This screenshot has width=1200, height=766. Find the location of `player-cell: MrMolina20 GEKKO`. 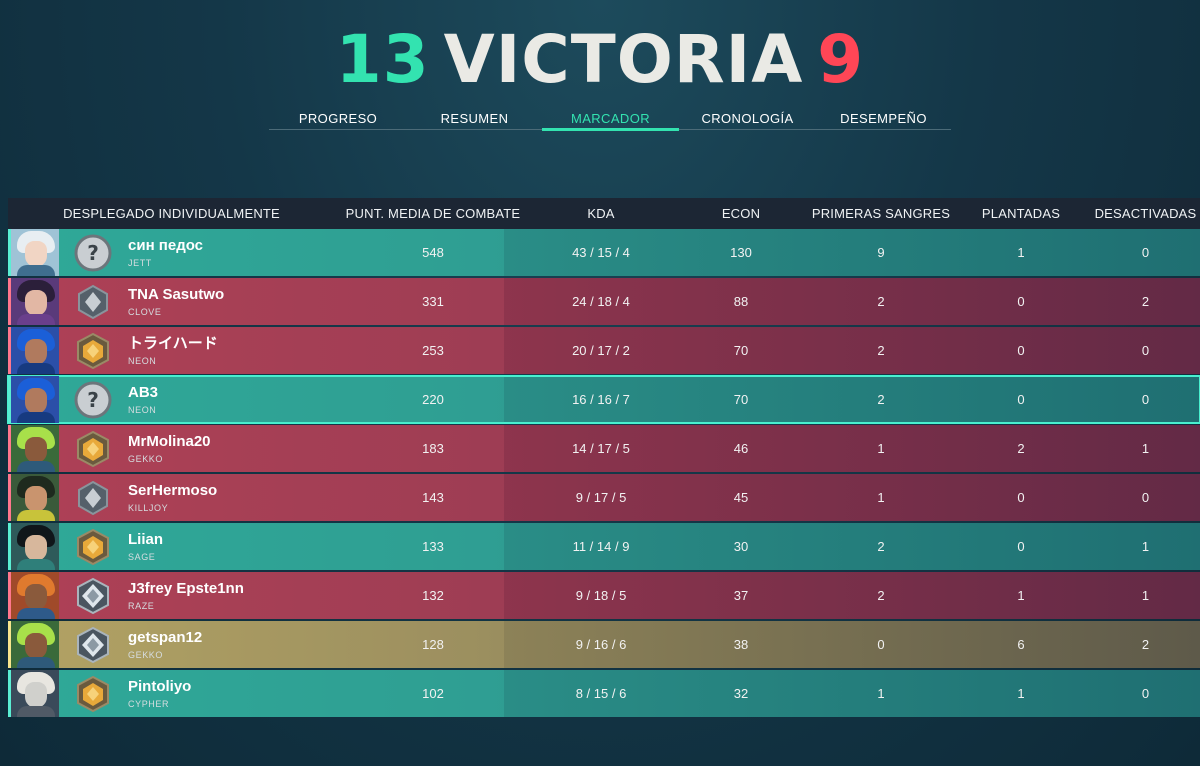

player-cell: MrMolina20 GEKKO is located at coordinates (171, 448).